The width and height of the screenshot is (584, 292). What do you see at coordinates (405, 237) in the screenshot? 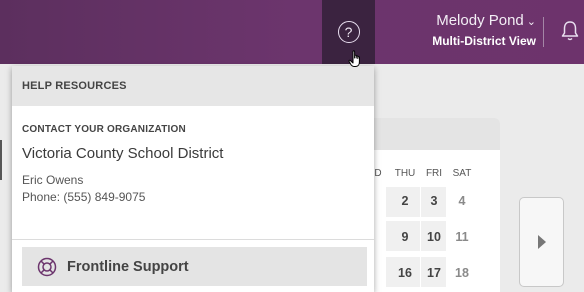
I see `calendar-day: 9` at bounding box center [405, 237].